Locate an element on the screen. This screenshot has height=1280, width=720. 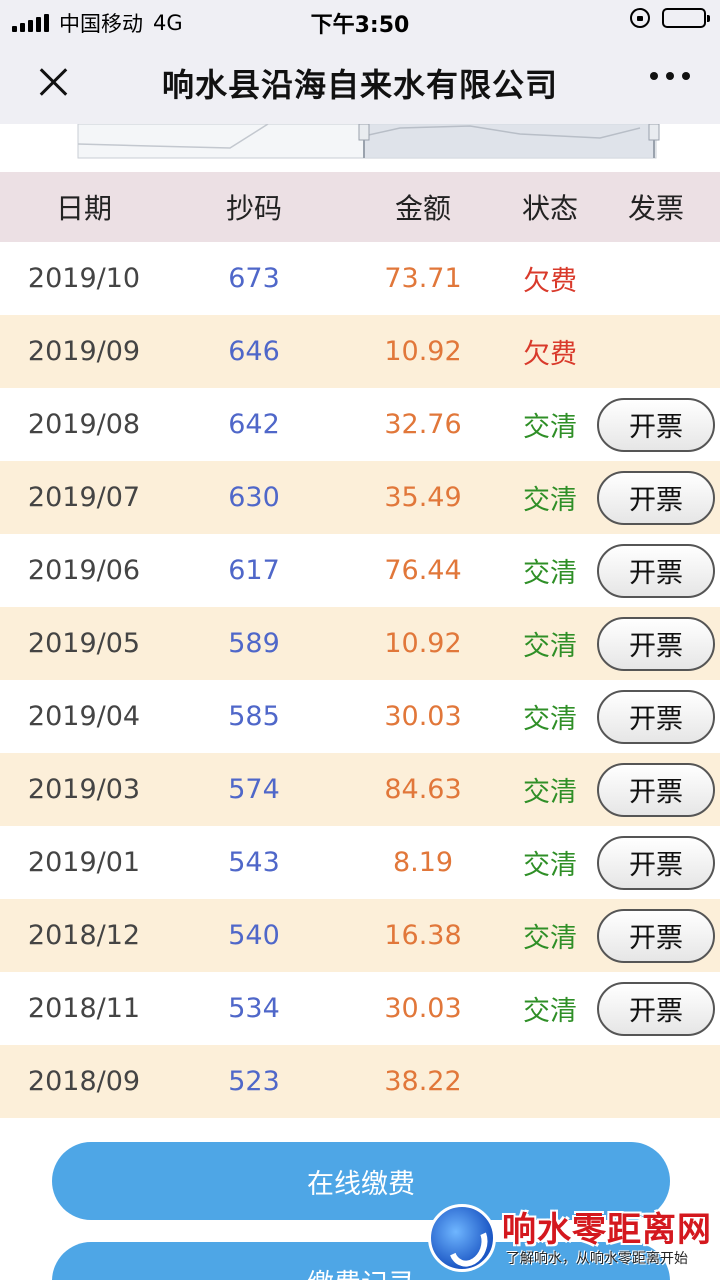
row-date: 2018/11 is located at coordinates (84, 1008).